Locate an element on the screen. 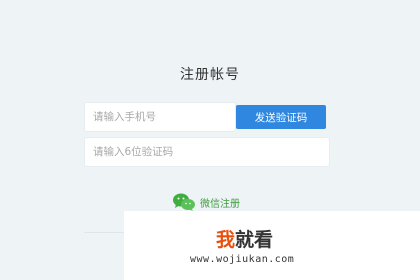 This screenshot has width=420, height=280. wechat-register-link: 微信注册 is located at coordinates (206, 202).